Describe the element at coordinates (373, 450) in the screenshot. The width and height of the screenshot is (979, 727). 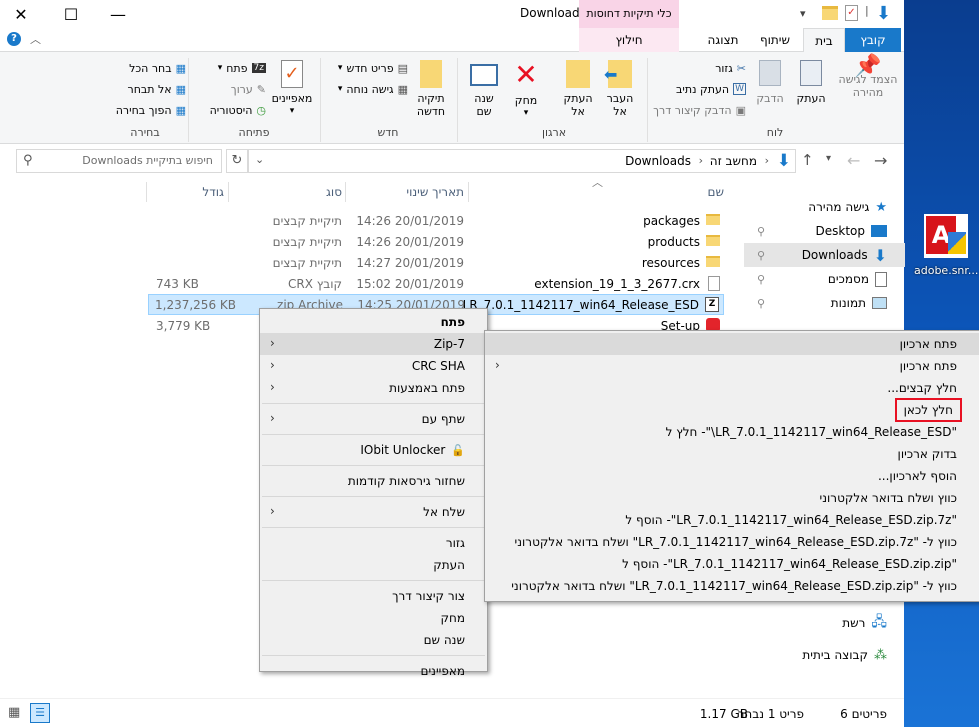
I see `menu-item-iobit-unlocker: 🔓 IObit Unlocker` at that location.